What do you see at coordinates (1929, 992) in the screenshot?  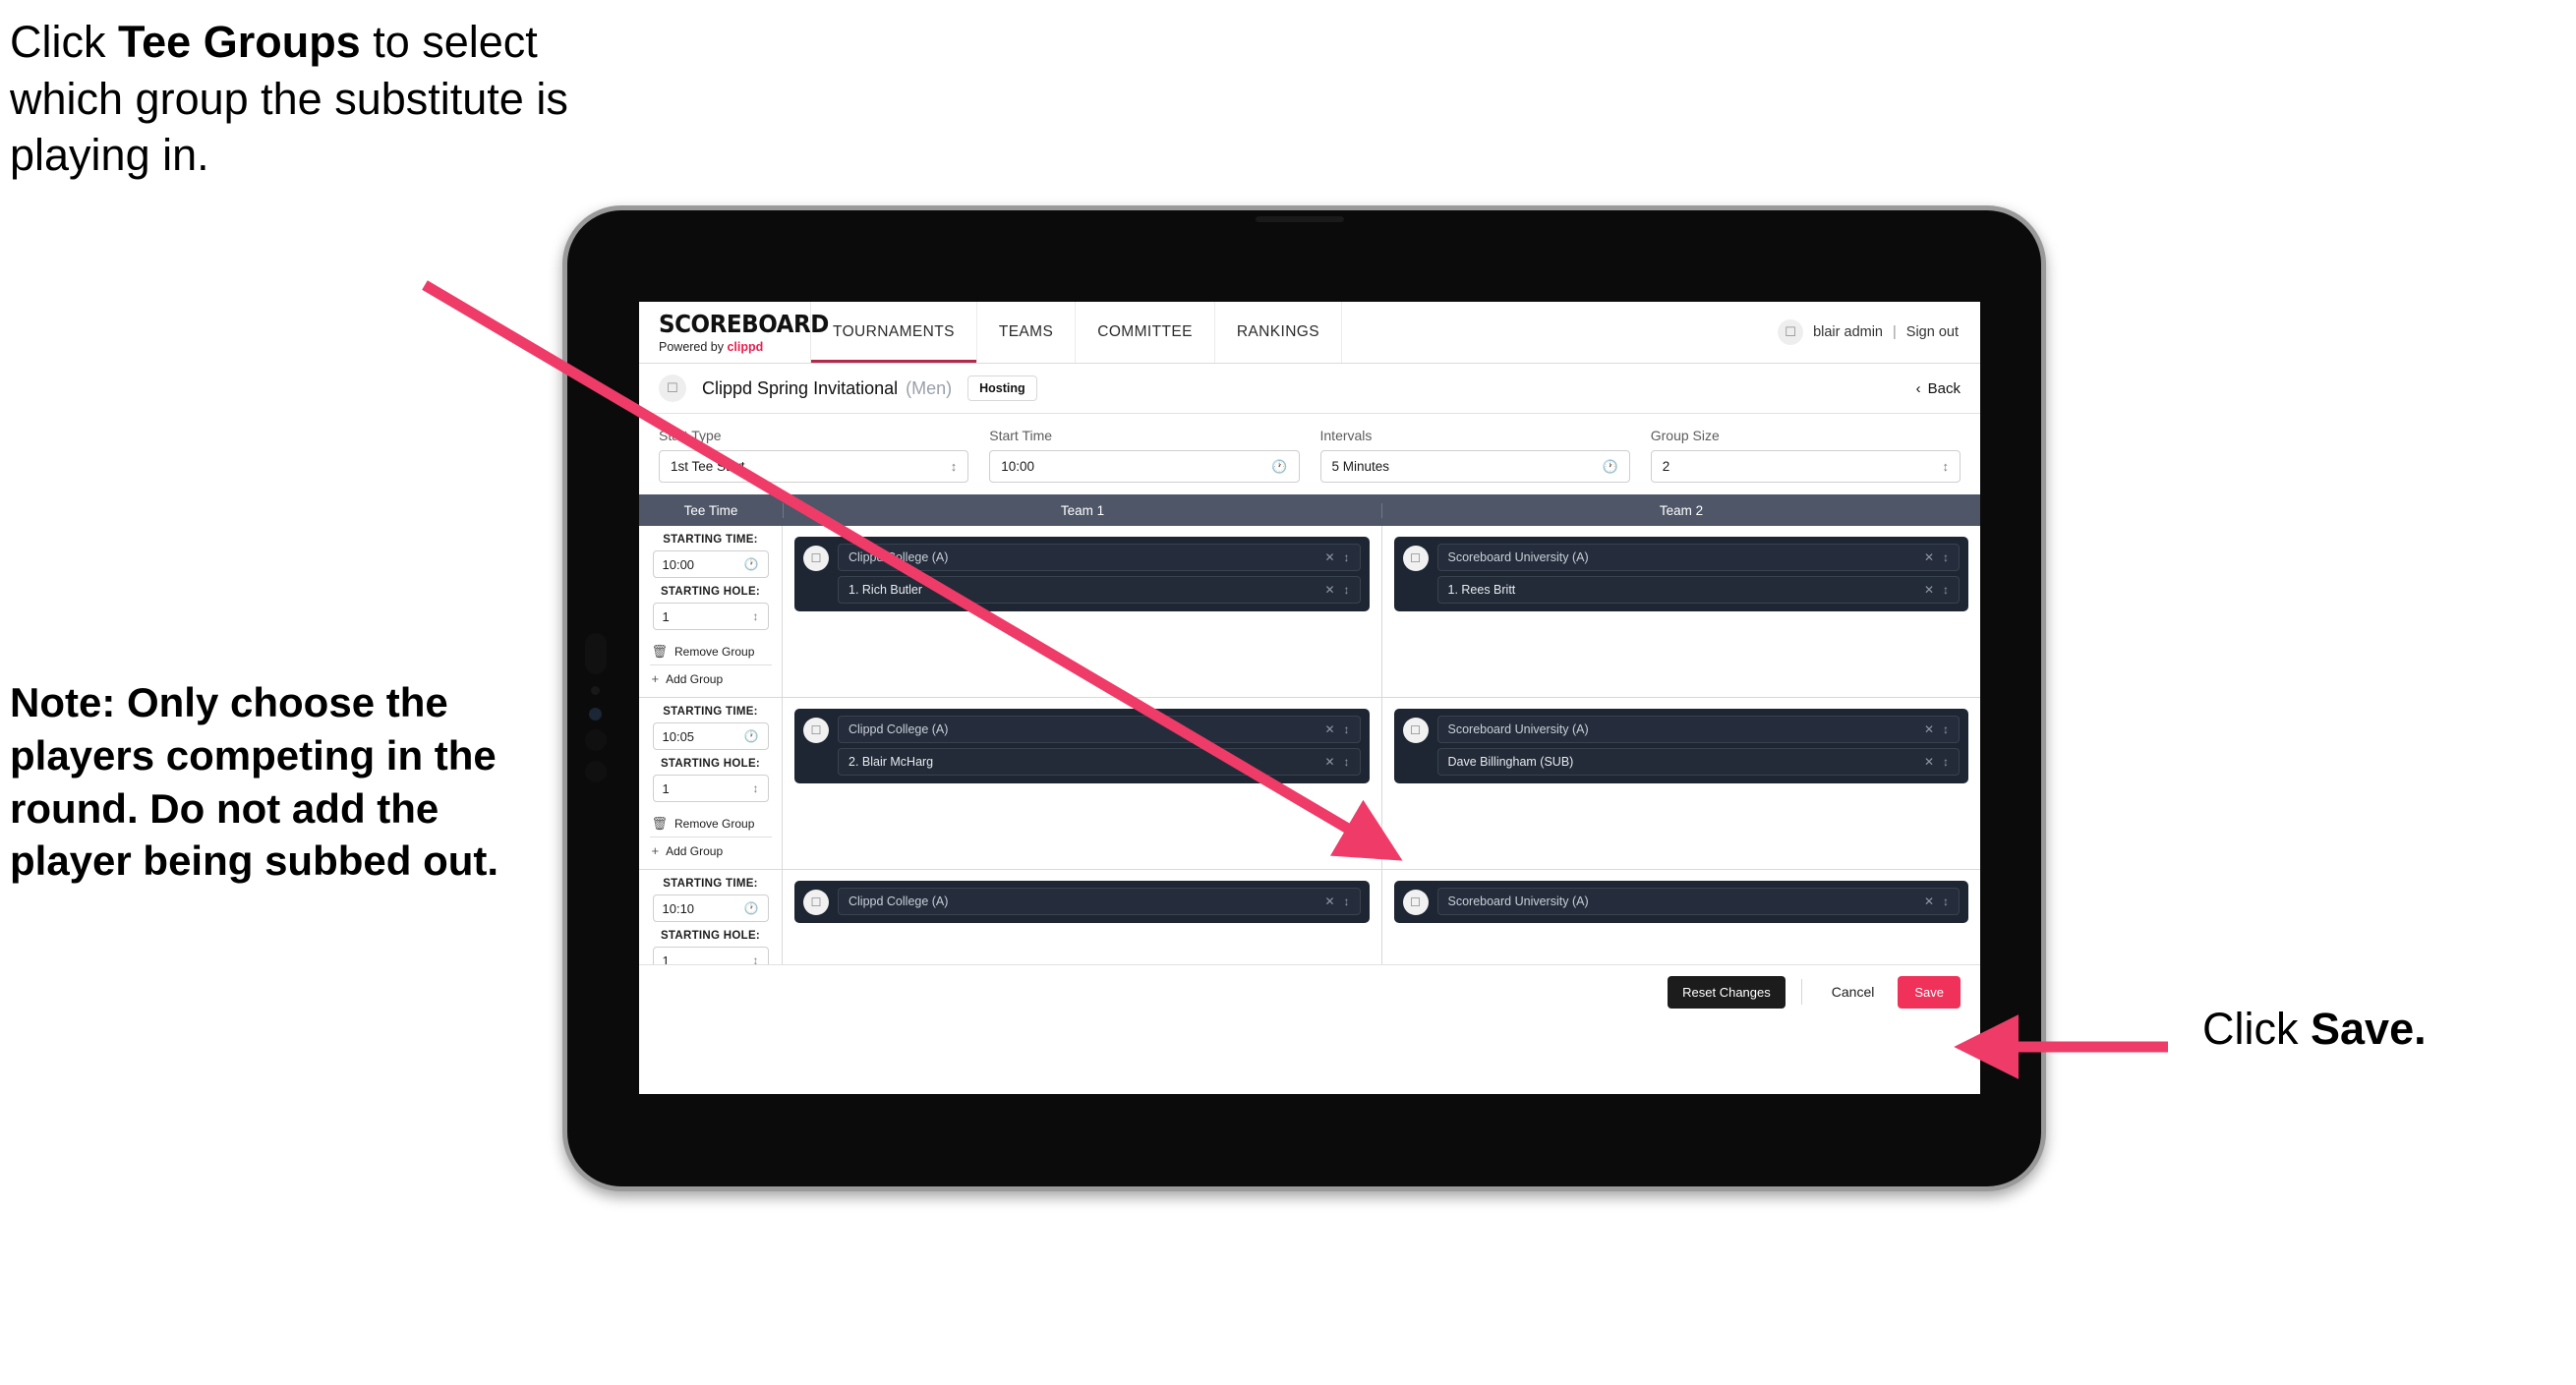 I see `save-button: Save` at bounding box center [1929, 992].